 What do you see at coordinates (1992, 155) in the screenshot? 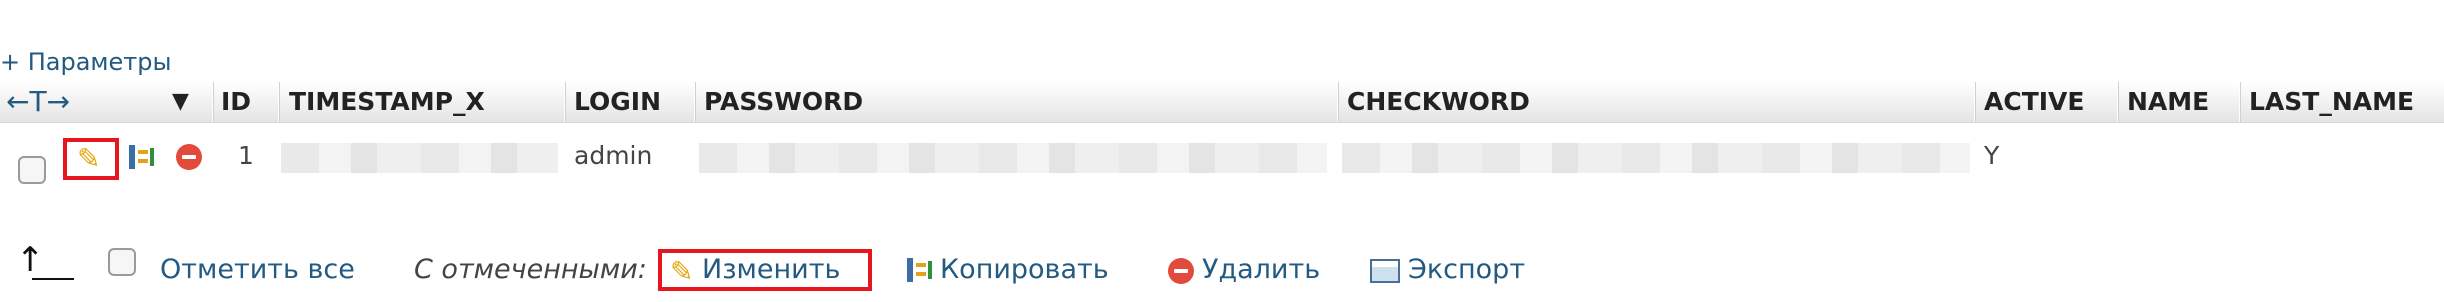
I see `cell-active: Y` at bounding box center [1992, 155].